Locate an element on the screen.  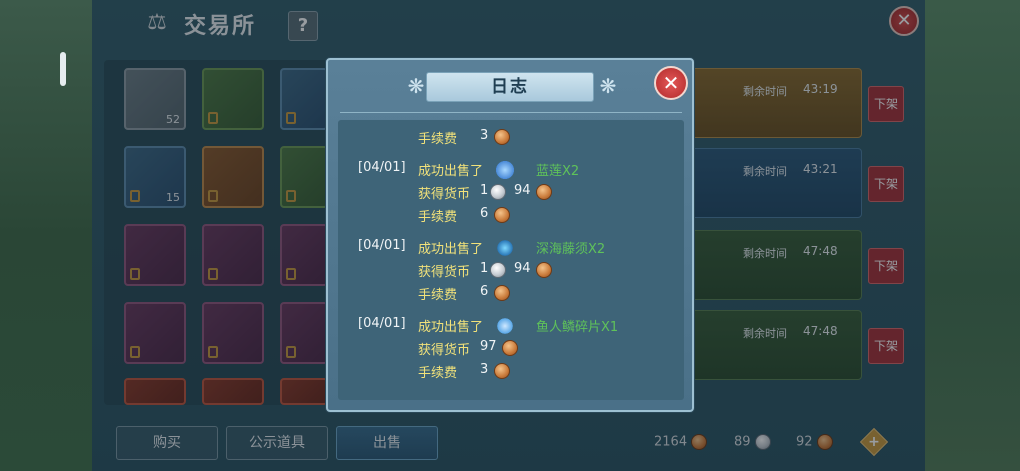
close-exchange-button: ✕ is located at coordinates (904, 21).